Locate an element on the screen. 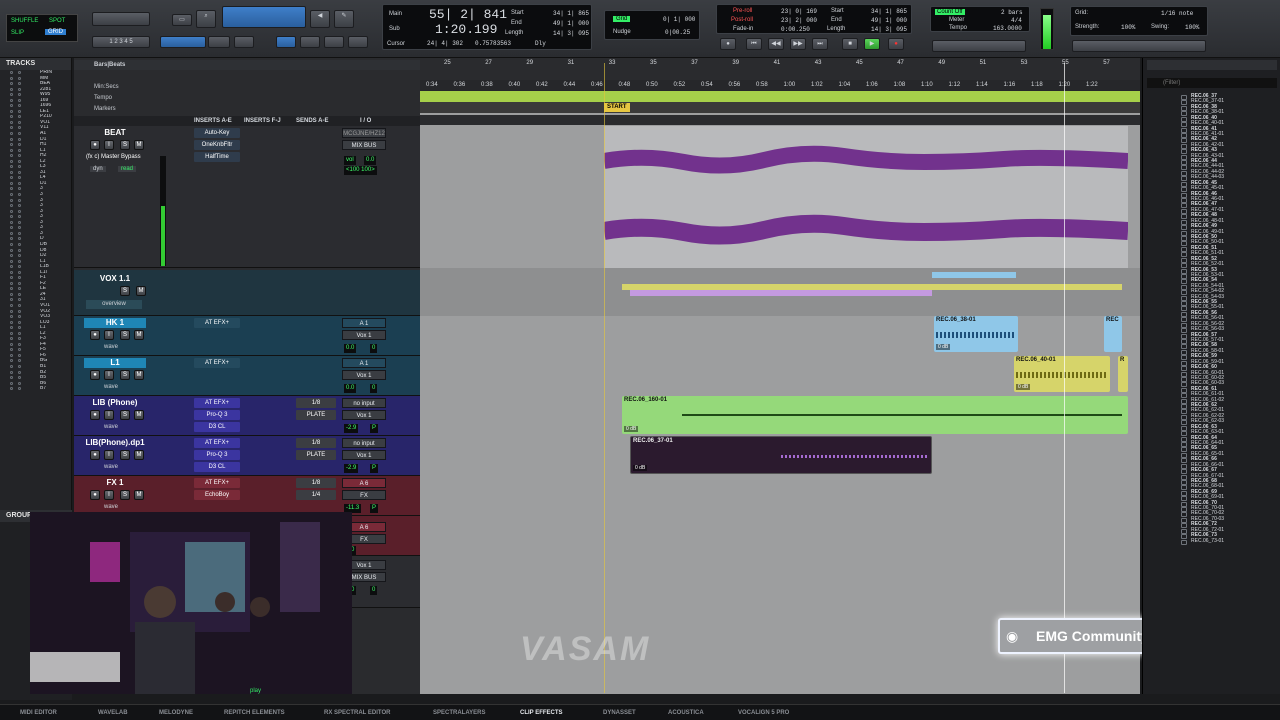 This screenshot has height=720, width=1280. overview-label: overview is located at coordinates (114, 304).